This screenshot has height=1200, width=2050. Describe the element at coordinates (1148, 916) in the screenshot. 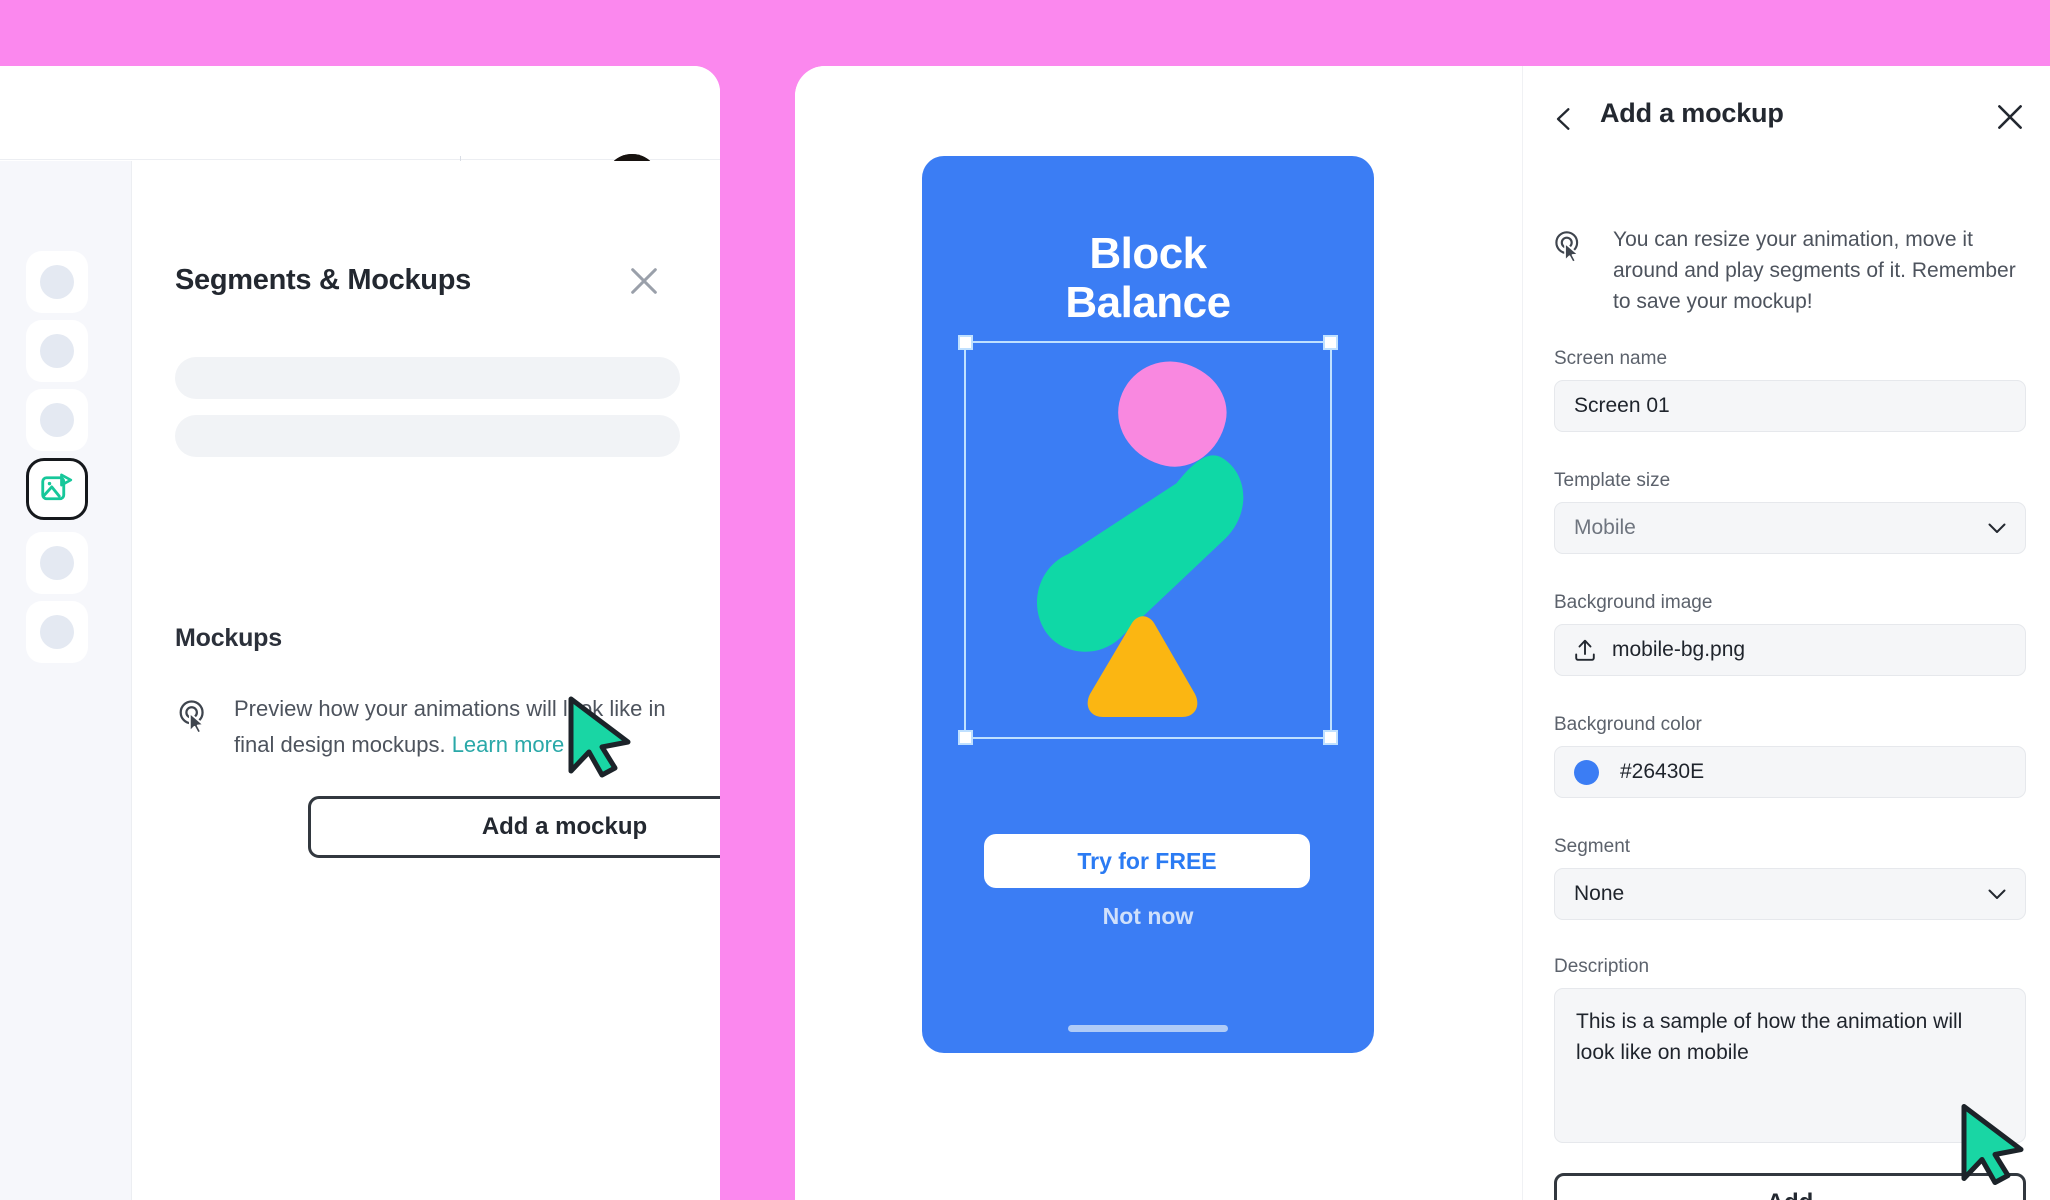

I see `not-now-link: Not now` at that location.